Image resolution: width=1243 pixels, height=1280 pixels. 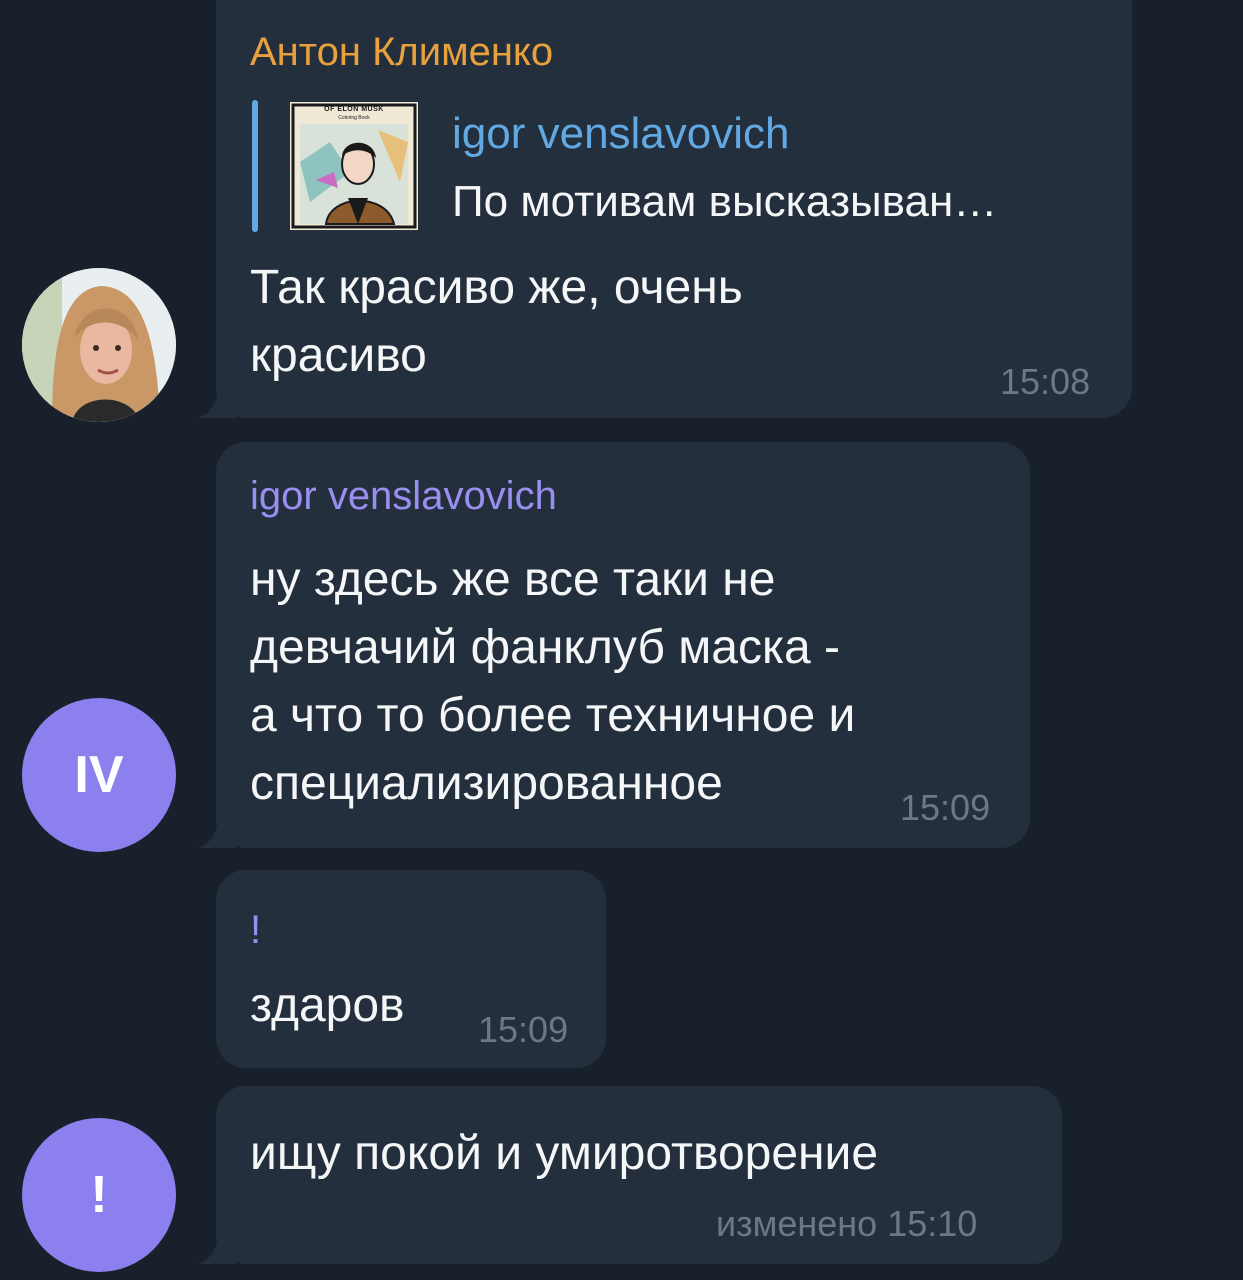 I want to click on thumbnail-title: OF ELON MUSK, so click(x=354, y=109).